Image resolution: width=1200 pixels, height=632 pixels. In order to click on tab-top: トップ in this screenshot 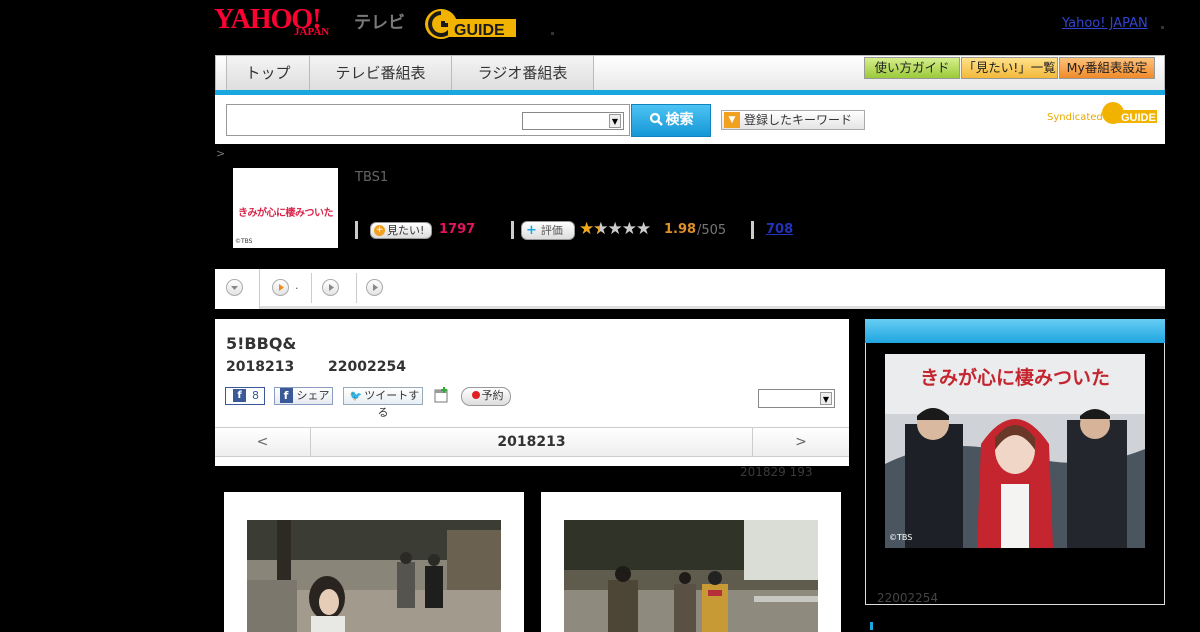, I will do `click(268, 73)`.